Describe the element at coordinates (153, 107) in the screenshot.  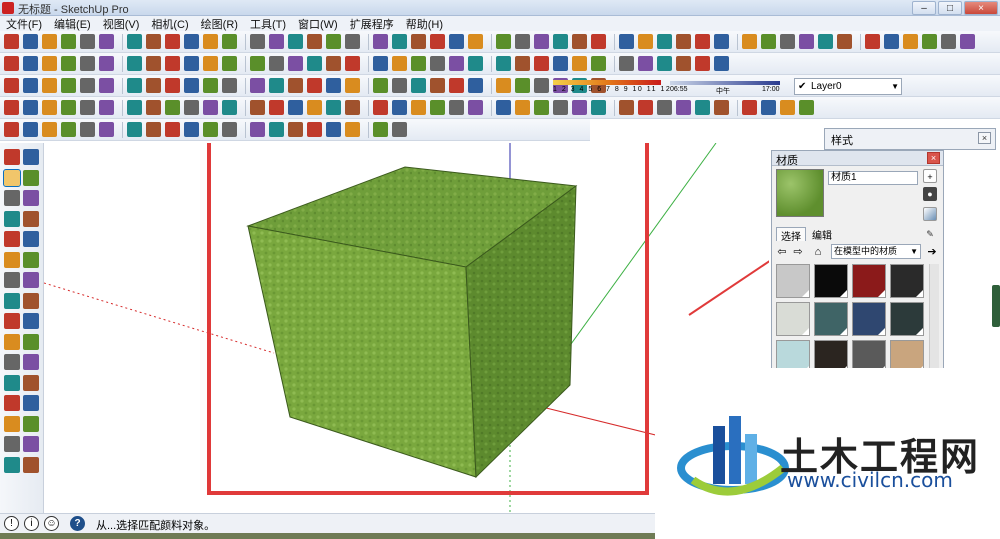
I see `solid-inspector-icon` at that location.